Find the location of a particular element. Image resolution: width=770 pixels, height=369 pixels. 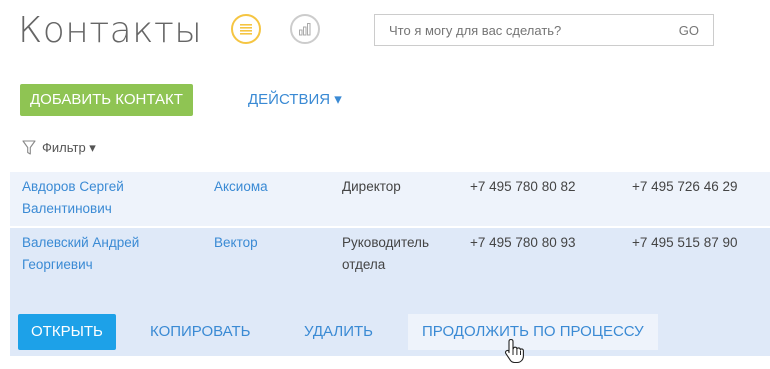

continue-process-button: ПРОДОЛЖИТЬ ПО ПРОЦЕССУ is located at coordinates (533, 332).